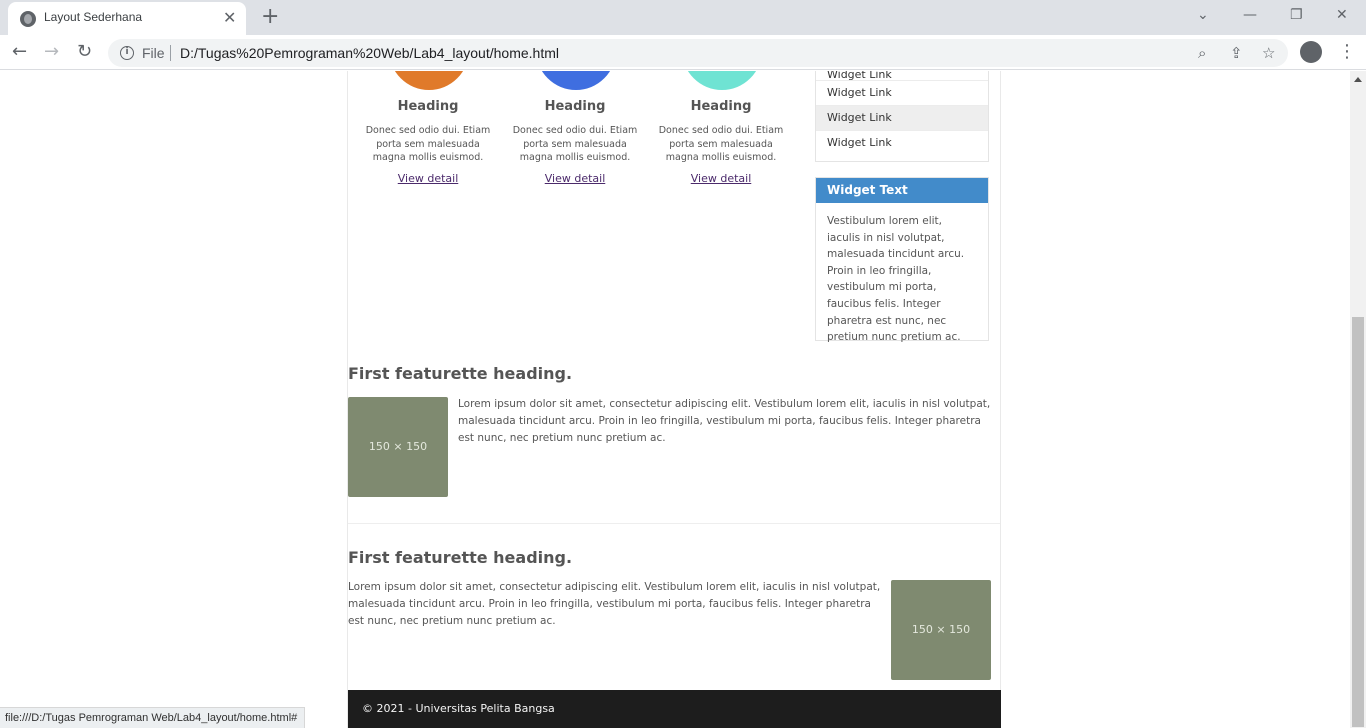 This screenshot has width=1366, height=728. I want to click on circle-image-orange, so click(429, 80).